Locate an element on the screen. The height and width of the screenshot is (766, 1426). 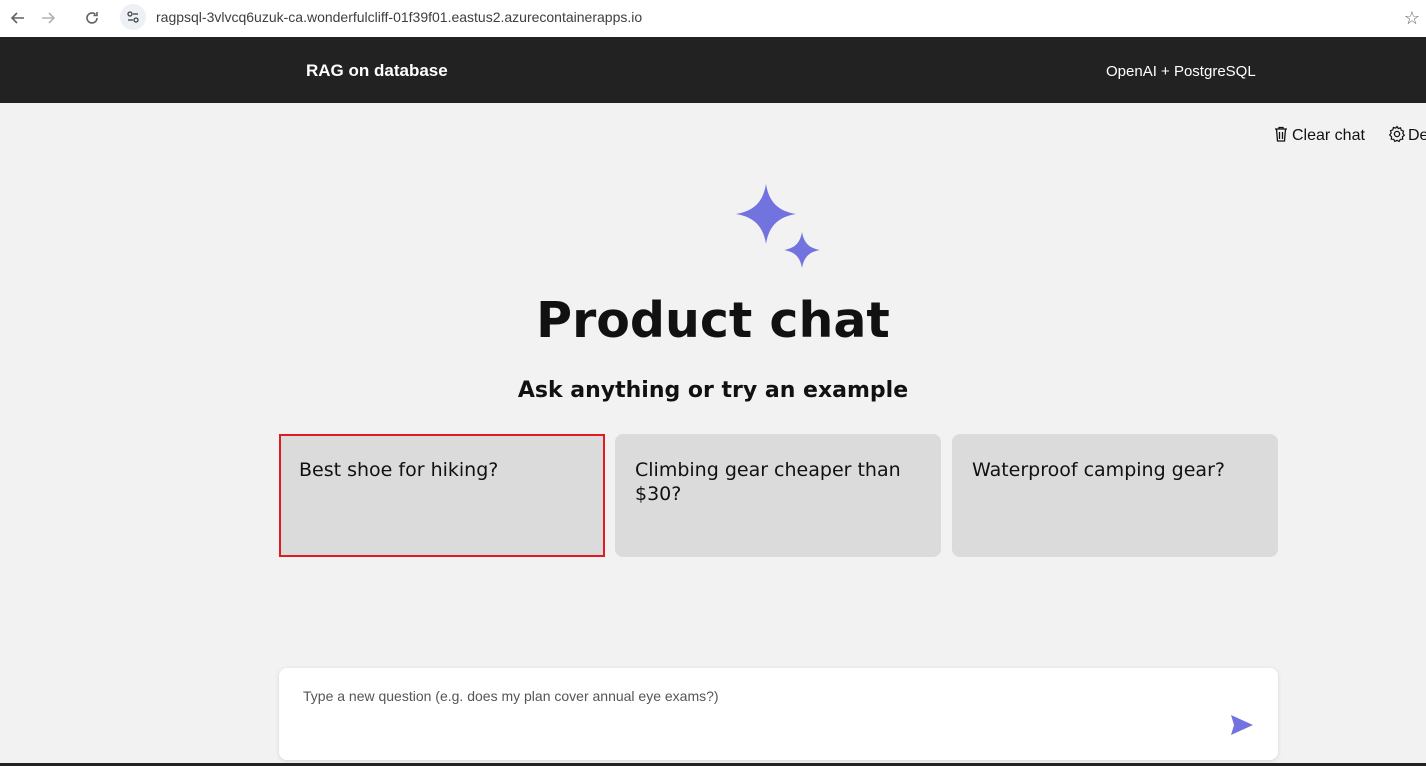
question-box is located at coordinates (778, 714).